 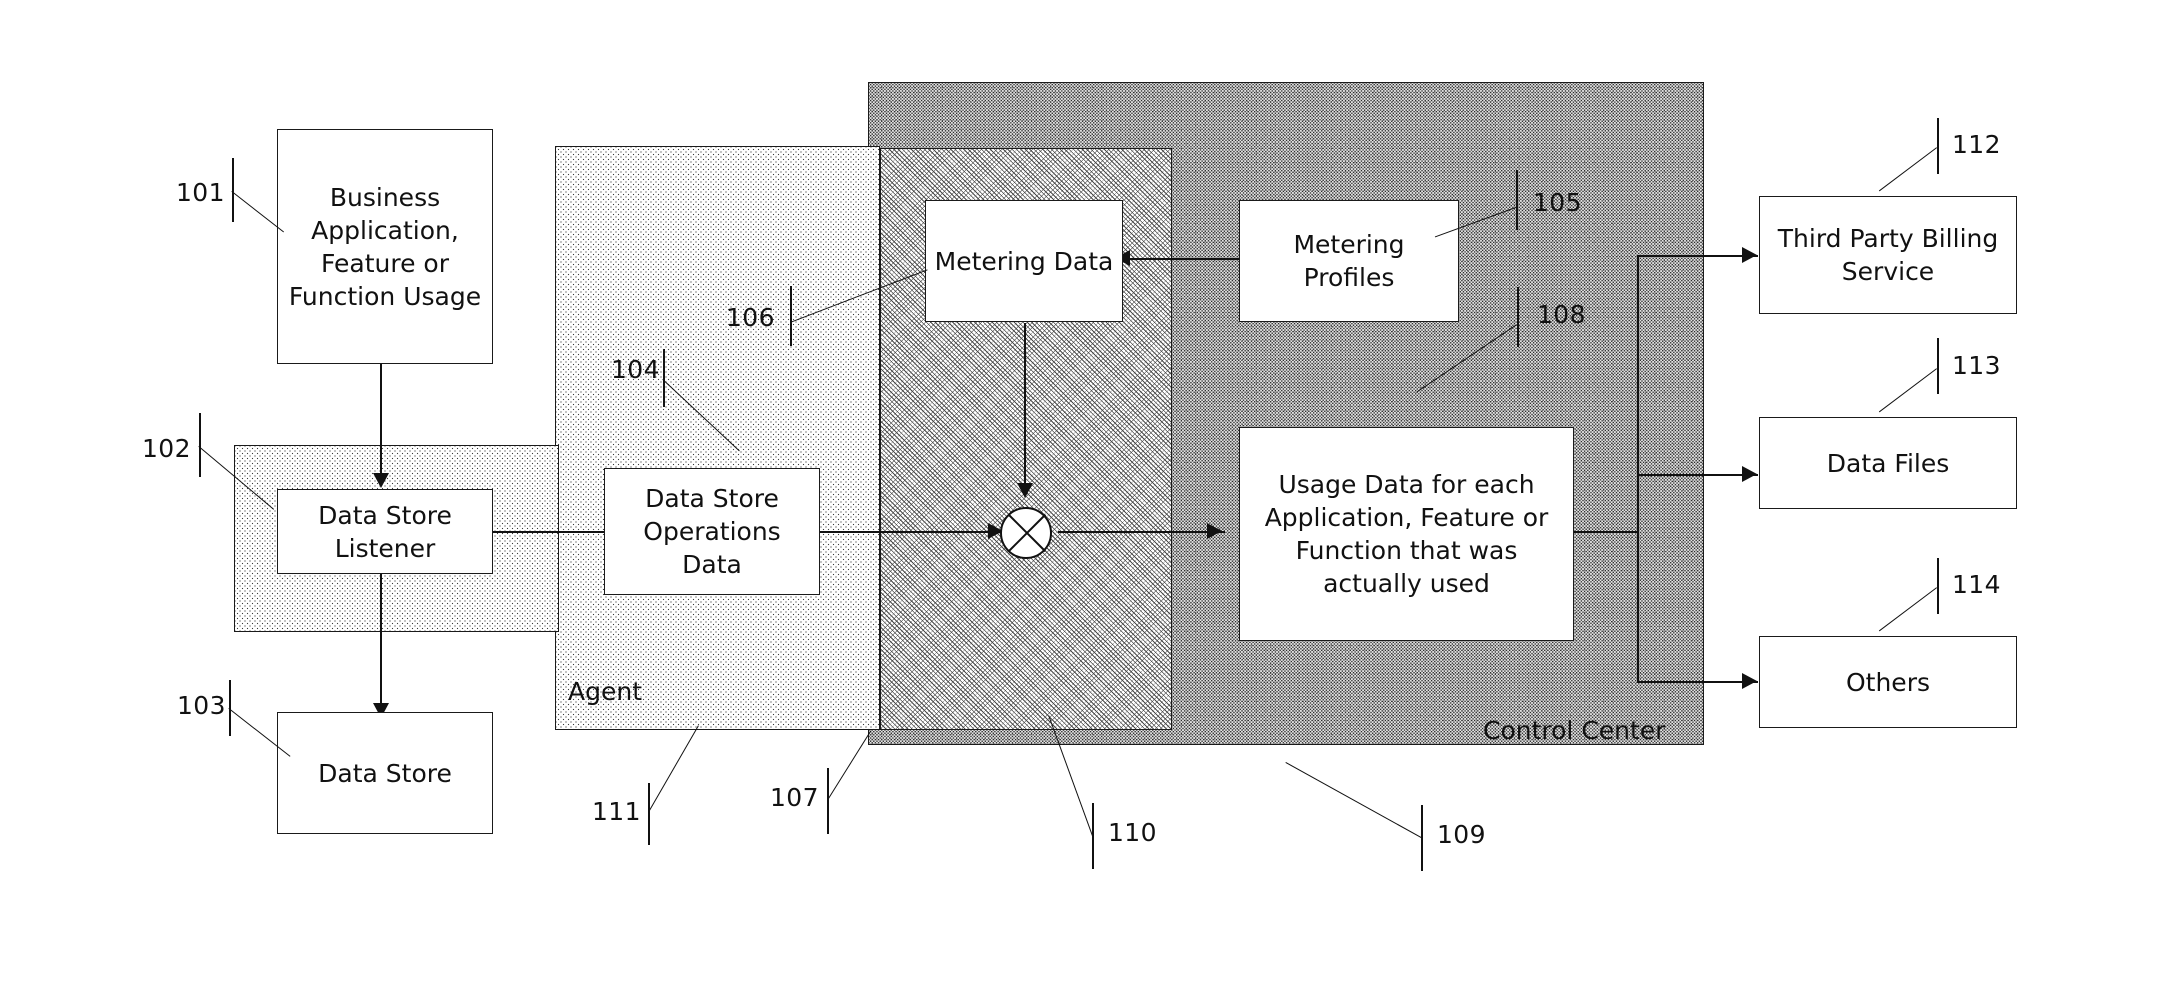 What do you see at coordinates (791, 316) in the screenshot?
I see `numeral-106-tick` at bounding box center [791, 316].